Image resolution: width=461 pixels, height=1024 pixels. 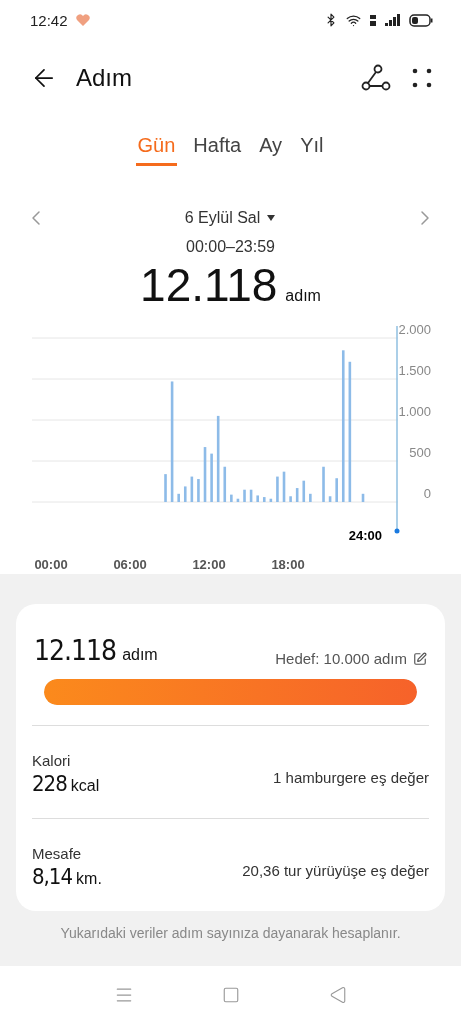 What do you see at coordinates (365, 535) in the screenshot?
I see `cursor-label: 24:00` at bounding box center [365, 535].